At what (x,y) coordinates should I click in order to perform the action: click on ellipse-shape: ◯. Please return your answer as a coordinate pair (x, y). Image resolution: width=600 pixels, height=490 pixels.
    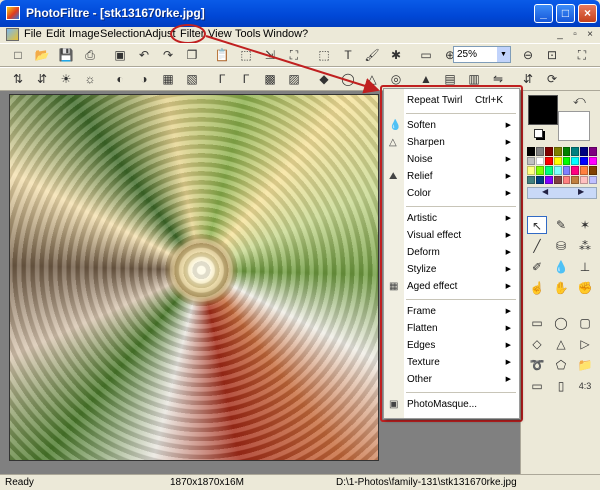
    Looking at the image, I should click on (561, 323).